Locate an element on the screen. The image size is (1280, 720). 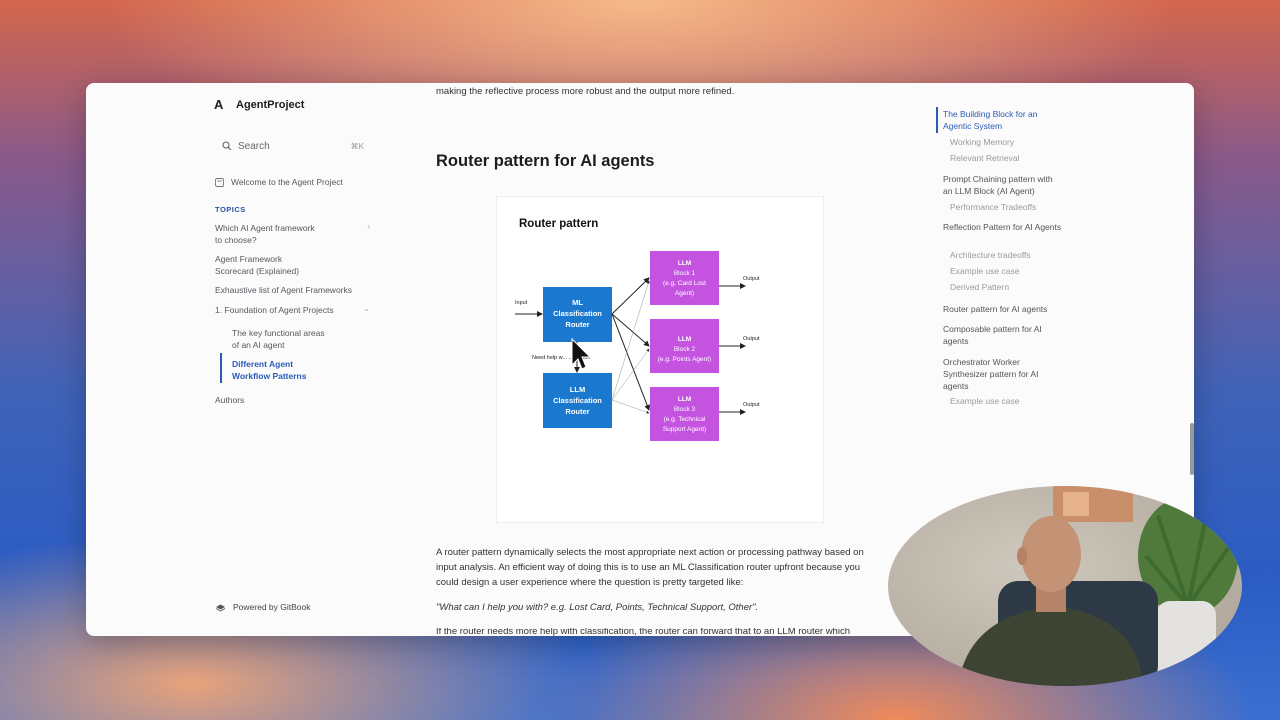
sidebar-item-label: Welcome to the Agent Project is located at coordinates (287, 182).